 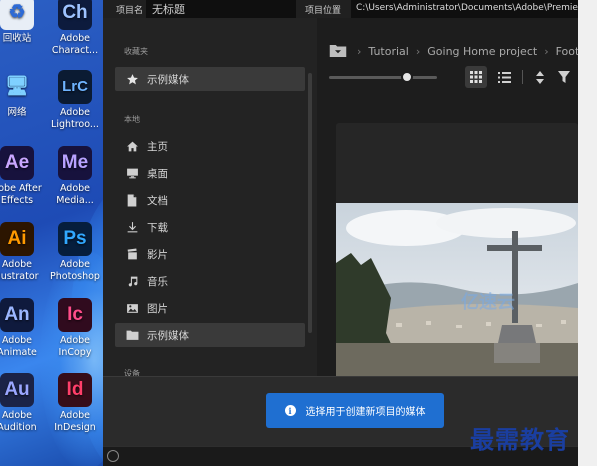 What do you see at coordinates (132, 173) in the screenshot?
I see `monitor-icon` at bounding box center [132, 173].